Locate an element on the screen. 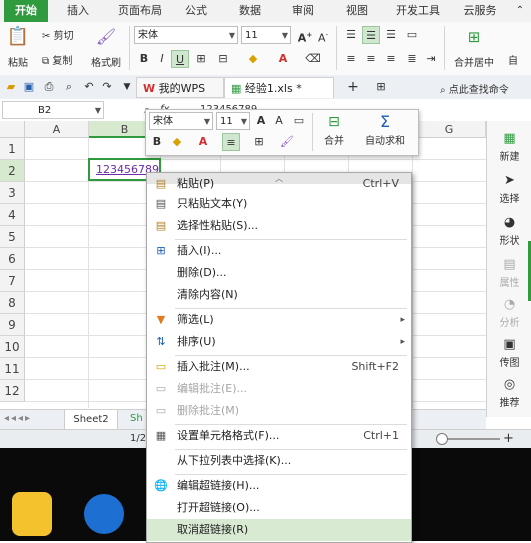 The height and width of the screenshot is (543, 531). tab-page-layout: 页面布局 is located at coordinates (140, 11).